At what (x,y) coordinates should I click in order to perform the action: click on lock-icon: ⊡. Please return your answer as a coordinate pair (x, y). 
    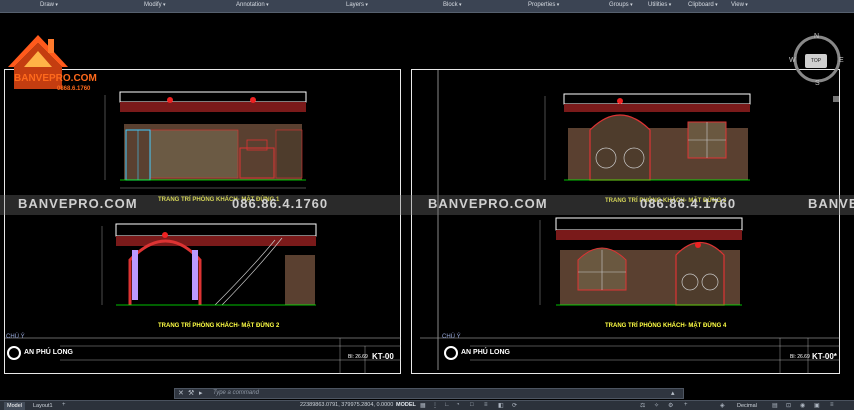
    Looking at the image, I should click on (788, 405).